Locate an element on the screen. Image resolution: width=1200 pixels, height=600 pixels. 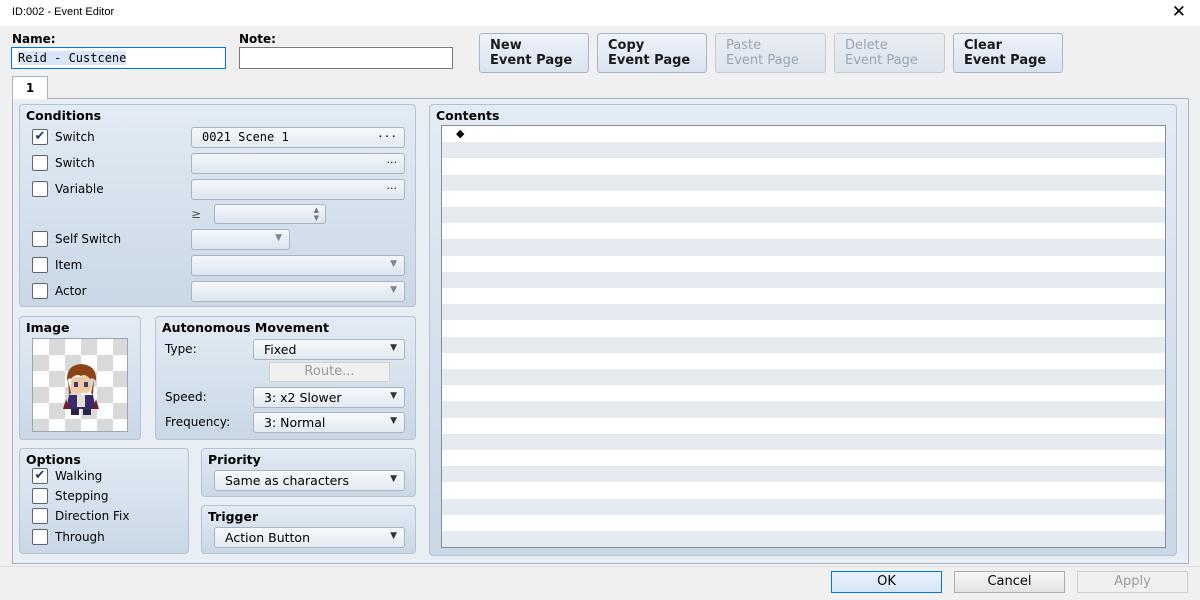
direction-fix-checkbox is located at coordinates (40, 516).